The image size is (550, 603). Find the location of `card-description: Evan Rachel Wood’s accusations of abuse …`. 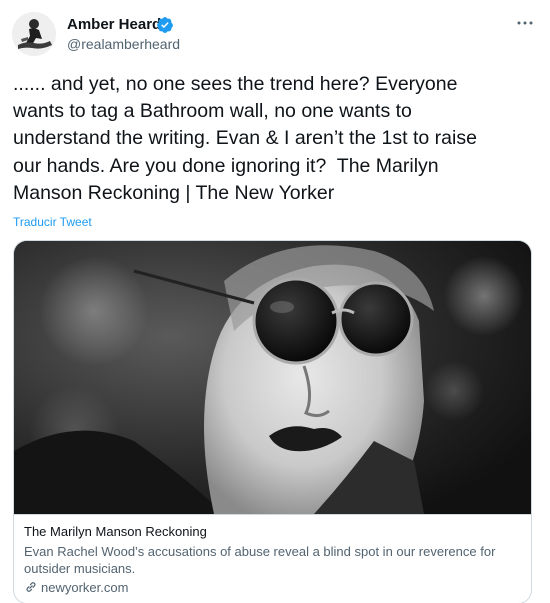

card-description: Evan Rachel Wood’s accusations of abuse … is located at coordinates (260, 560).